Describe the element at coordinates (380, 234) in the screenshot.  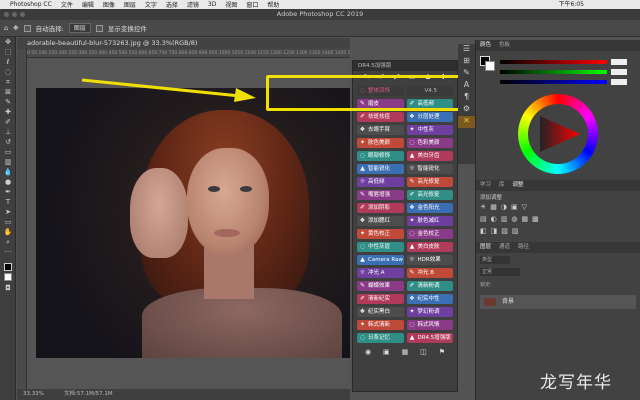
I see `plugin-button: ✦ 黄色校正` at that location.